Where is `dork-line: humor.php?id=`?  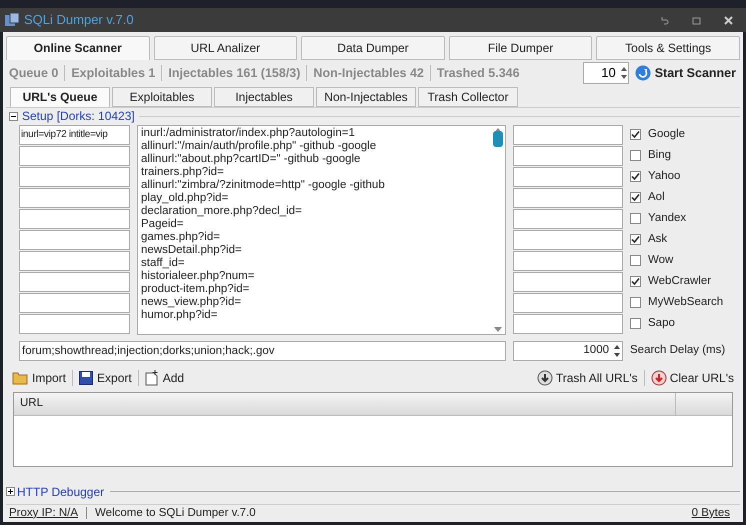
dork-line: humor.php?id= is located at coordinates (179, 315).